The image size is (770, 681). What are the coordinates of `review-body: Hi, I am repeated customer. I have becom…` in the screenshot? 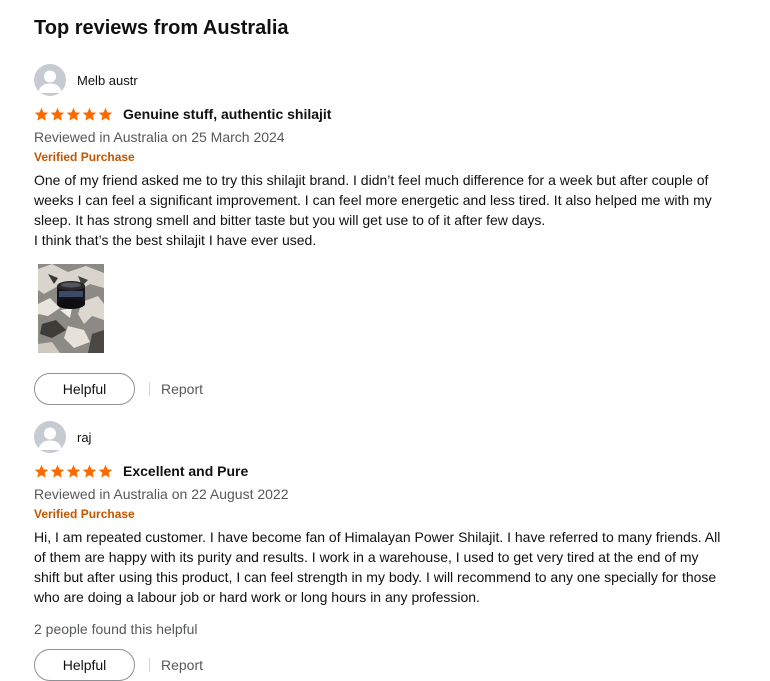 It's located at (379, 567).